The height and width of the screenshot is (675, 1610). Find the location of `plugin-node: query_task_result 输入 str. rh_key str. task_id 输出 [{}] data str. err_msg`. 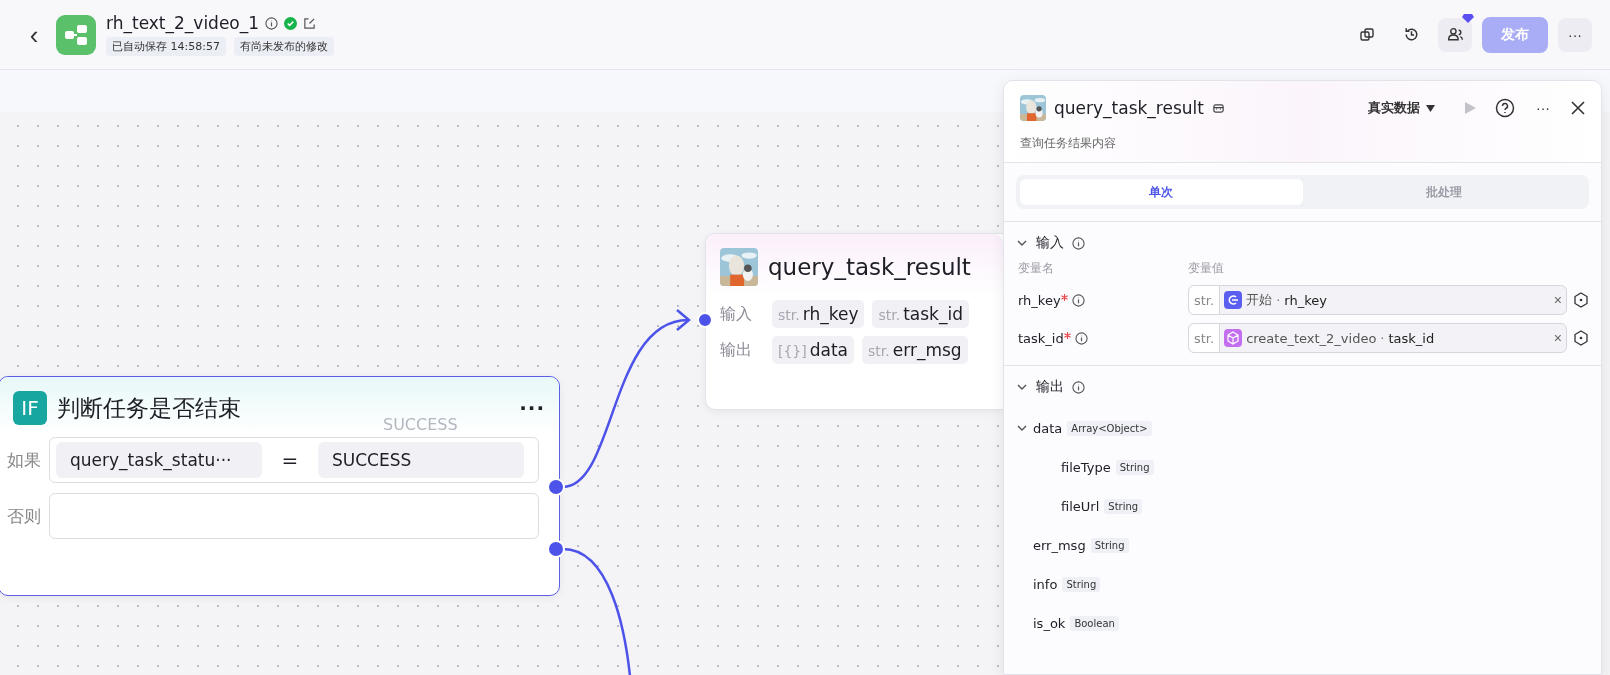

plugin-node: query_task_result 输入 str. rh_key str. task_id 输出 [{}] data str. err_msg is located at coordinates (854, 321).